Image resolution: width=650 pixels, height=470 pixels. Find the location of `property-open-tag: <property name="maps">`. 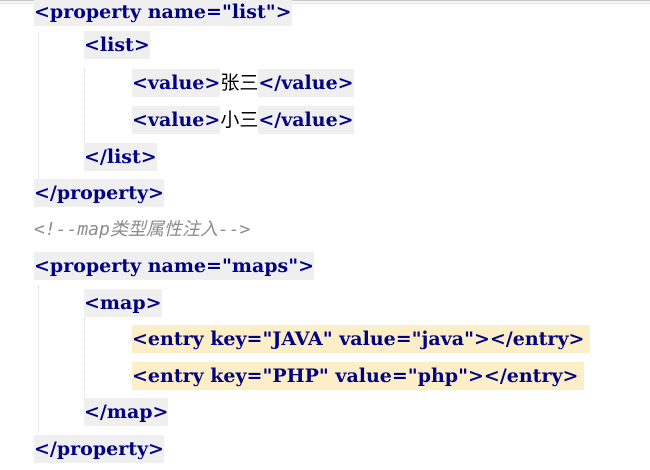

property-open-tag: <property name="maps"> is located at coordinates (174, 266).